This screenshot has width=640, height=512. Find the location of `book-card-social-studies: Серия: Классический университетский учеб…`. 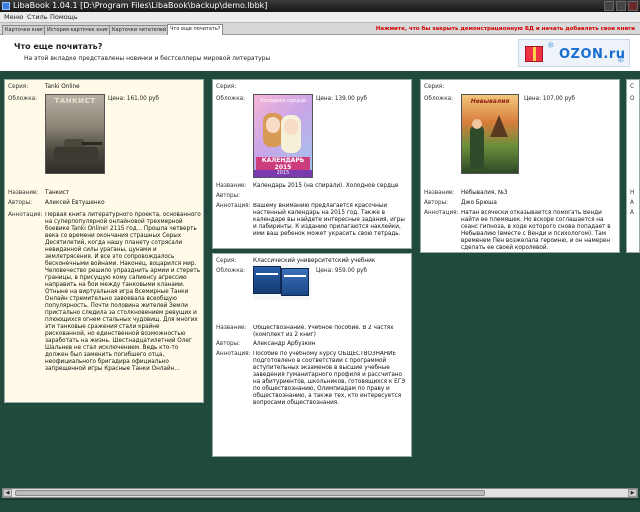

book-card-social-studies: Серия: Классический университетский учеб… is located at coordinates (312, 355).